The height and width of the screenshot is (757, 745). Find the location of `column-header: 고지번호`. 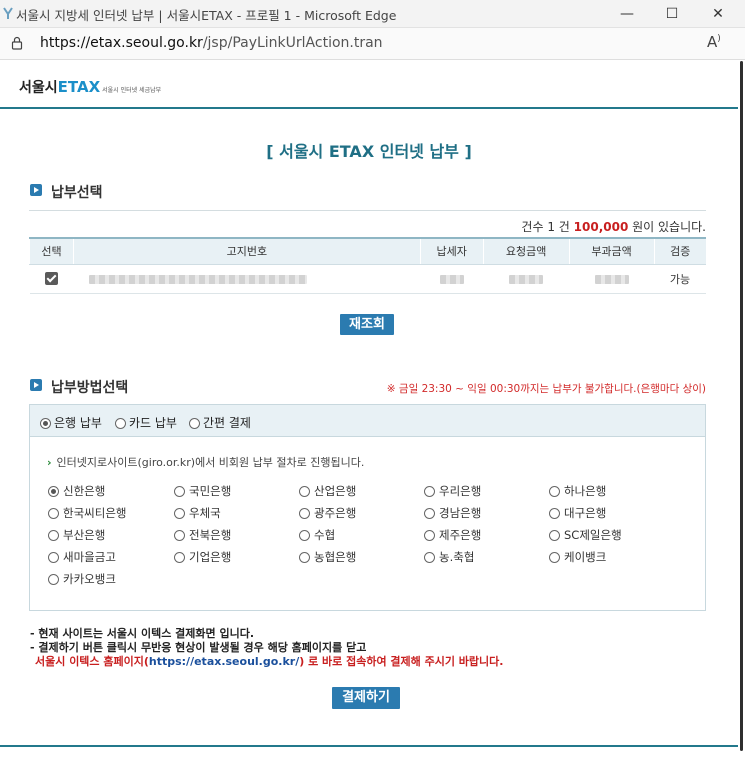

column-header: 고지번호 is located at coordinates (246, 251).